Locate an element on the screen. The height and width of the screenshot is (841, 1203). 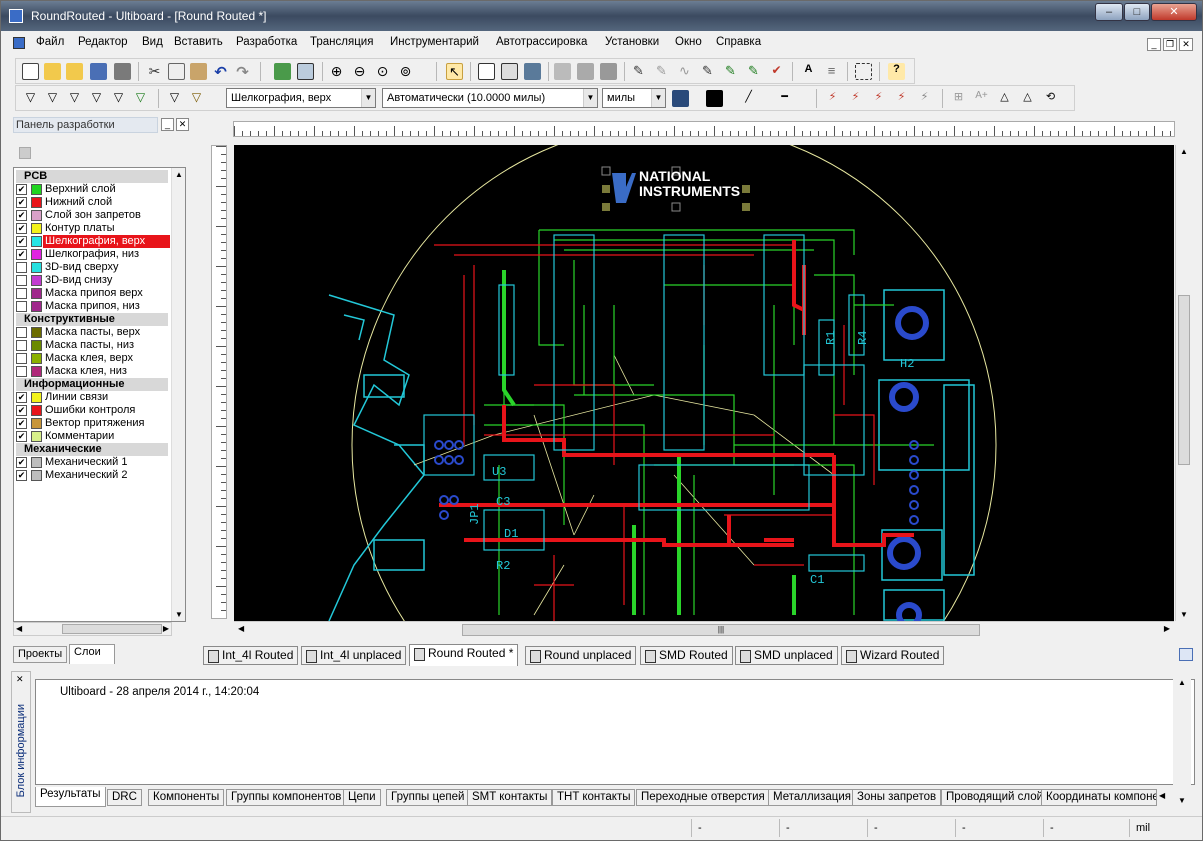
layer-item: ✔ Механический 1 is located at coordinates (92, 462).